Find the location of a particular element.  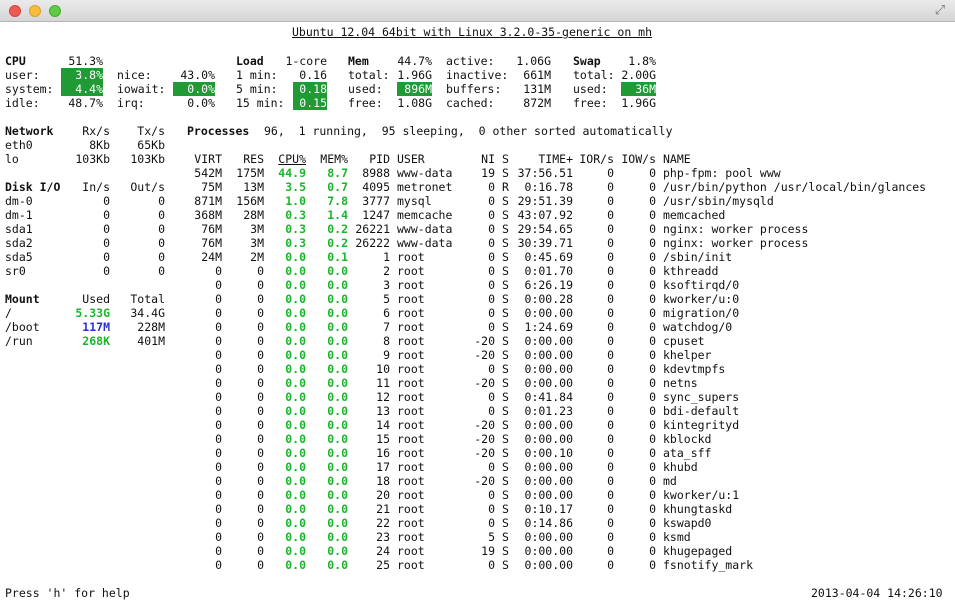

cpu-irq-value: 0.0% is located at coordinates (201, 103).